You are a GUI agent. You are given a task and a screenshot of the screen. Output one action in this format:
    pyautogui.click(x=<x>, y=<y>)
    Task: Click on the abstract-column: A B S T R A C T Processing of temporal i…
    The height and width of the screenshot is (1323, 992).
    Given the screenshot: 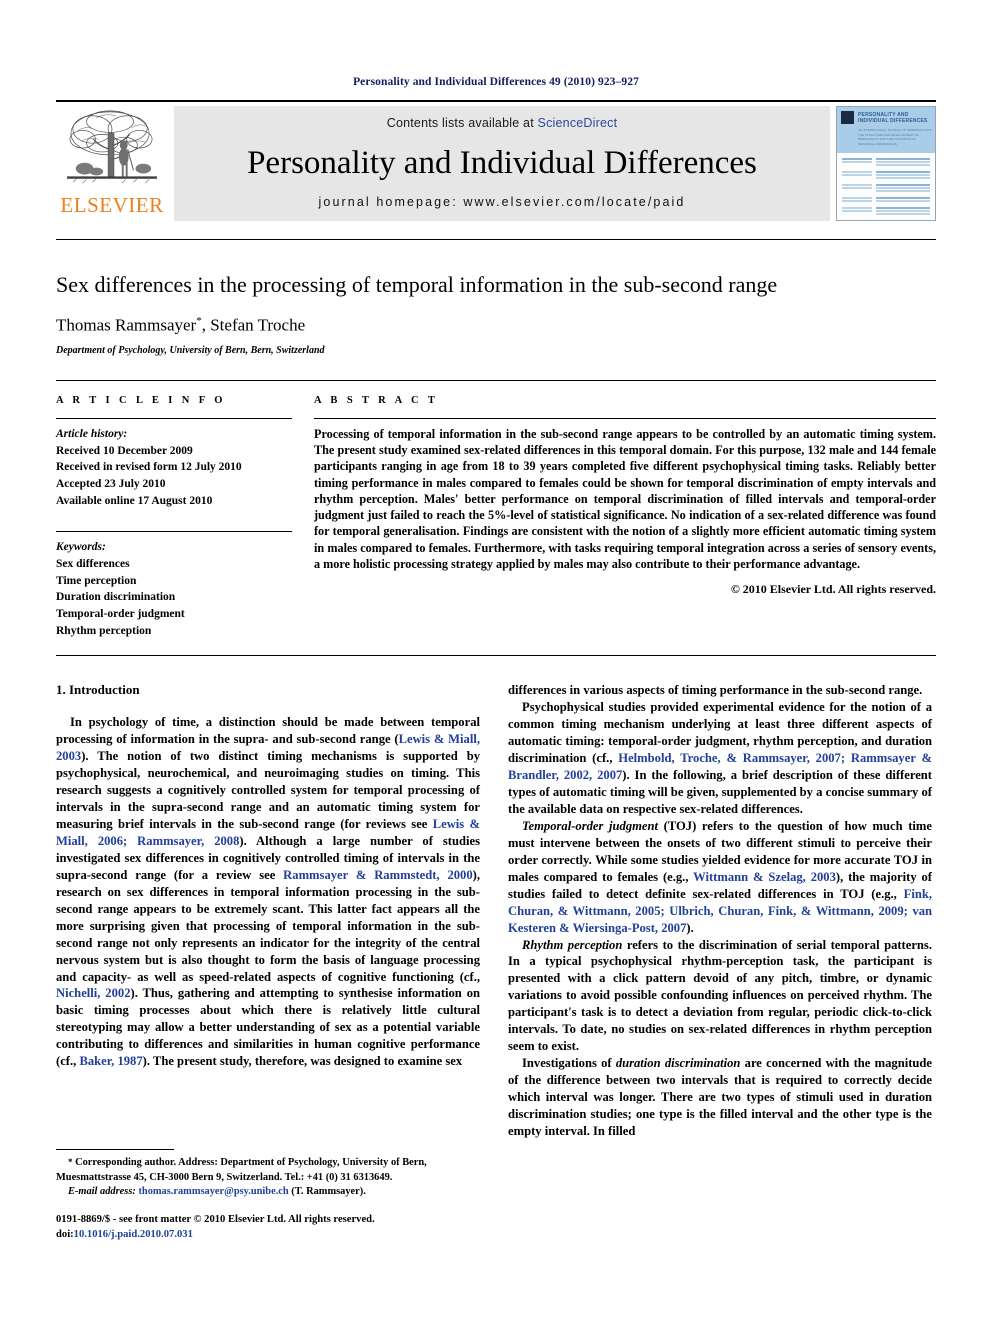 What is the action you would take?
    pyautogui.click(x=625, y=517)
    